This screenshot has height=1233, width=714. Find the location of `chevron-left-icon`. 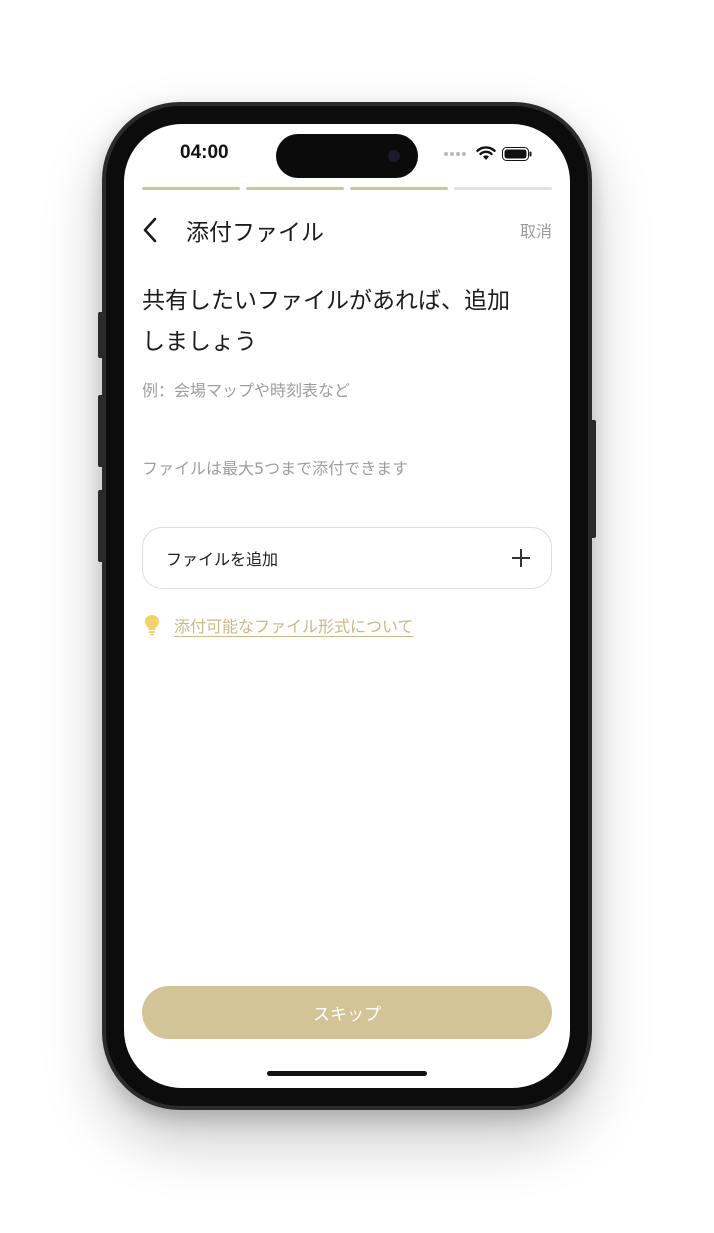

chevron-left-icon is located at coordinates (150, 230).